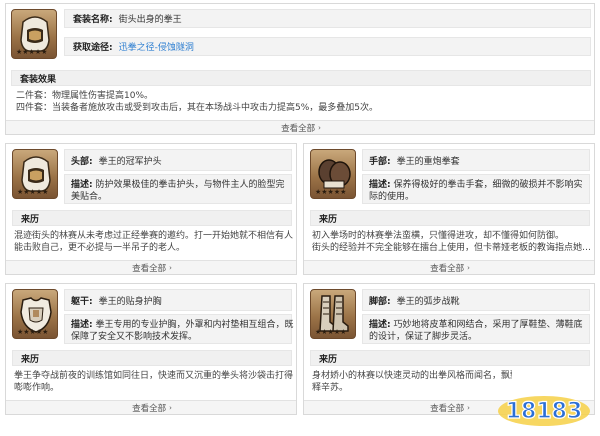 This screenshot has height=436, width=600. What do you see at coordinates (154, 376) in the screenshot?
I see `relic-story-line: 拳王争夺战前夜的训练馆如同往日，快速而又沉重的拳头将沙袋击打得` at bounding box center [154, 376].